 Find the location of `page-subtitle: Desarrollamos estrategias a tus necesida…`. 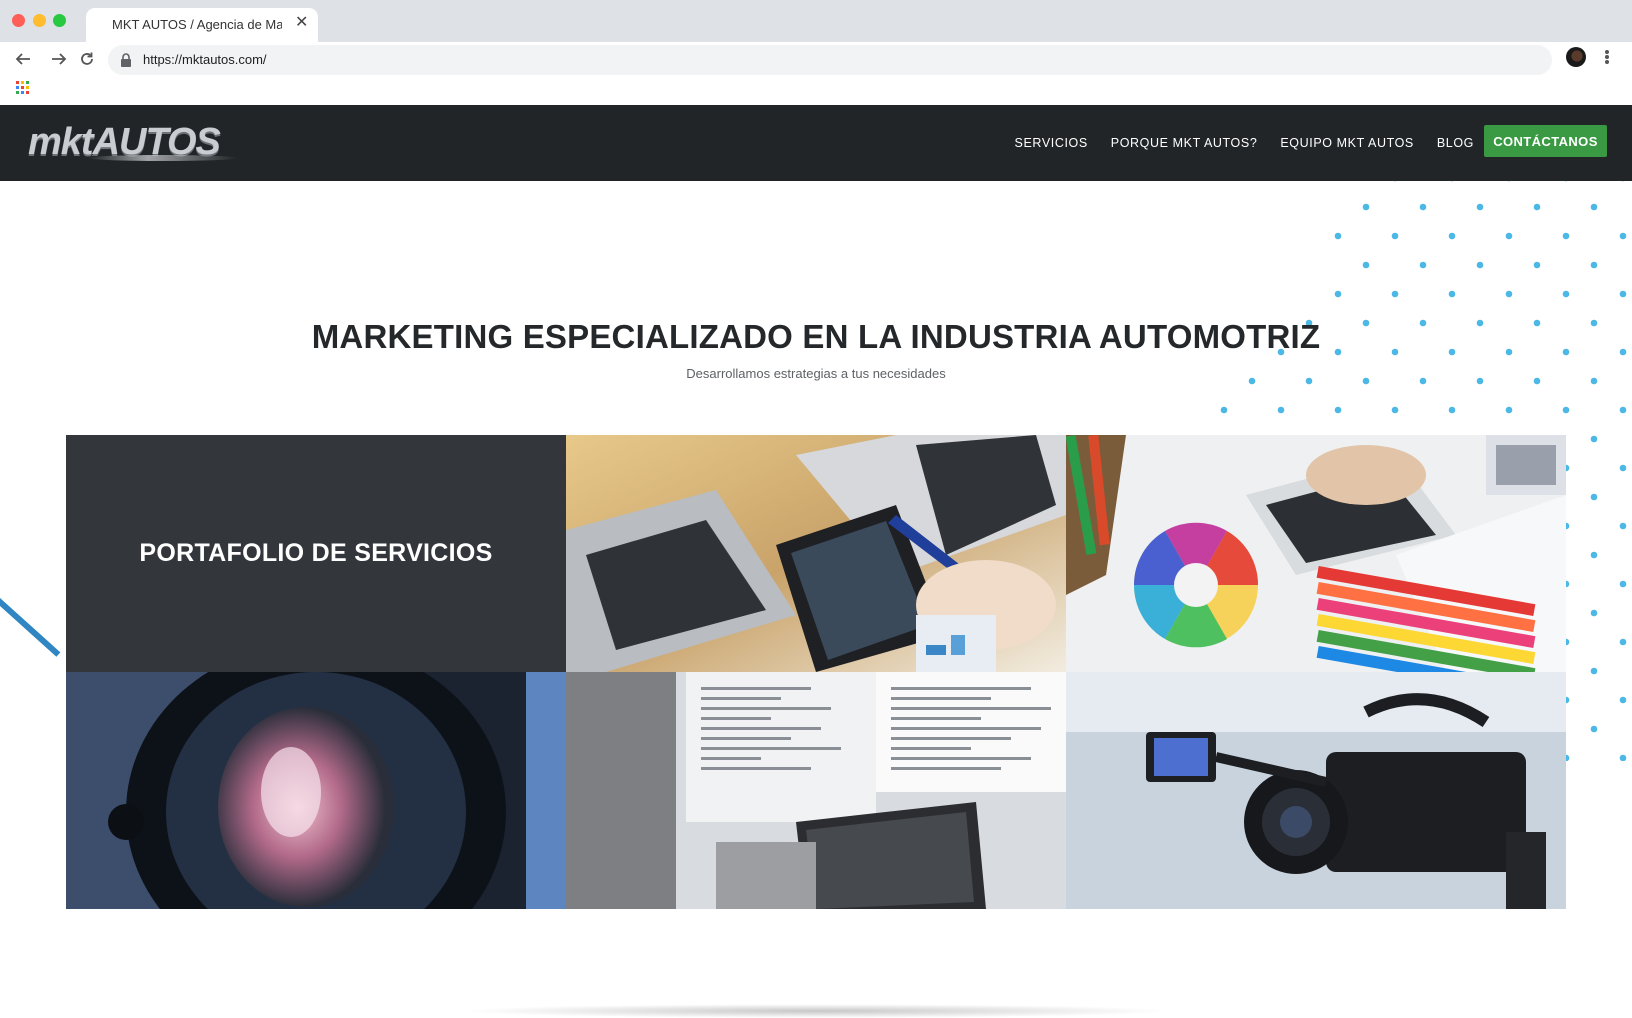

page-subtitle: Desarrollamos estrategias a tus necesida… is located at coordinates (816, 373).